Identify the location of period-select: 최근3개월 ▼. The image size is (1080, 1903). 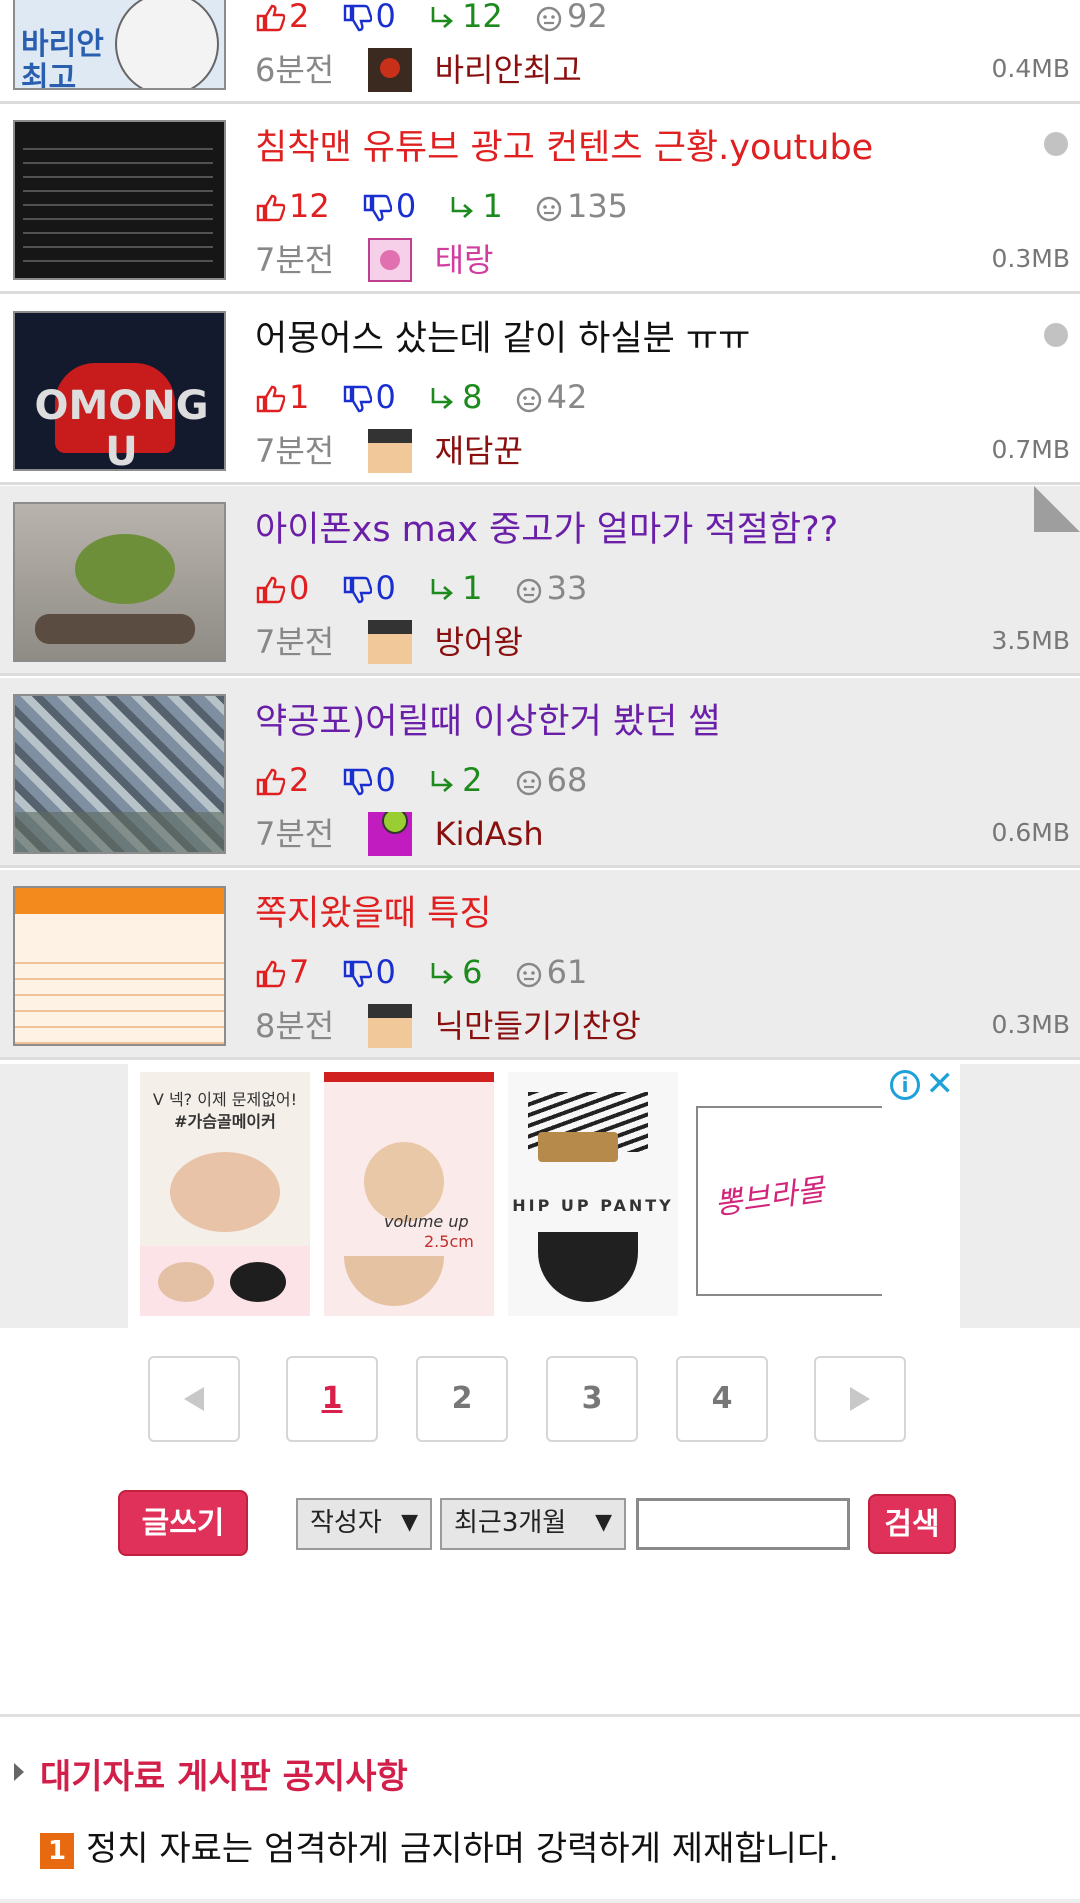
(533, 1524).